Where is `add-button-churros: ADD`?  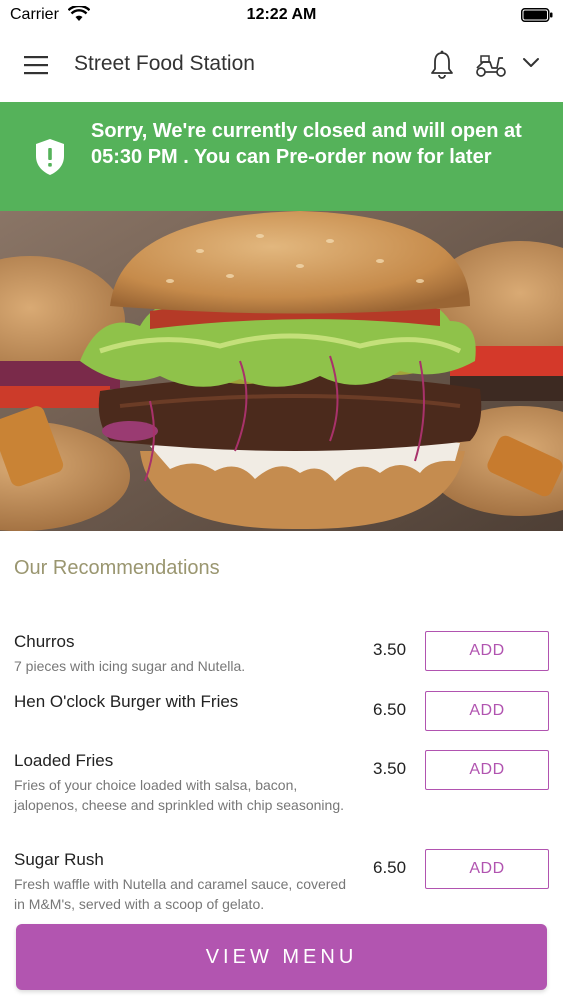 add-button-churros: ADD is located at coordinates (487, 651).